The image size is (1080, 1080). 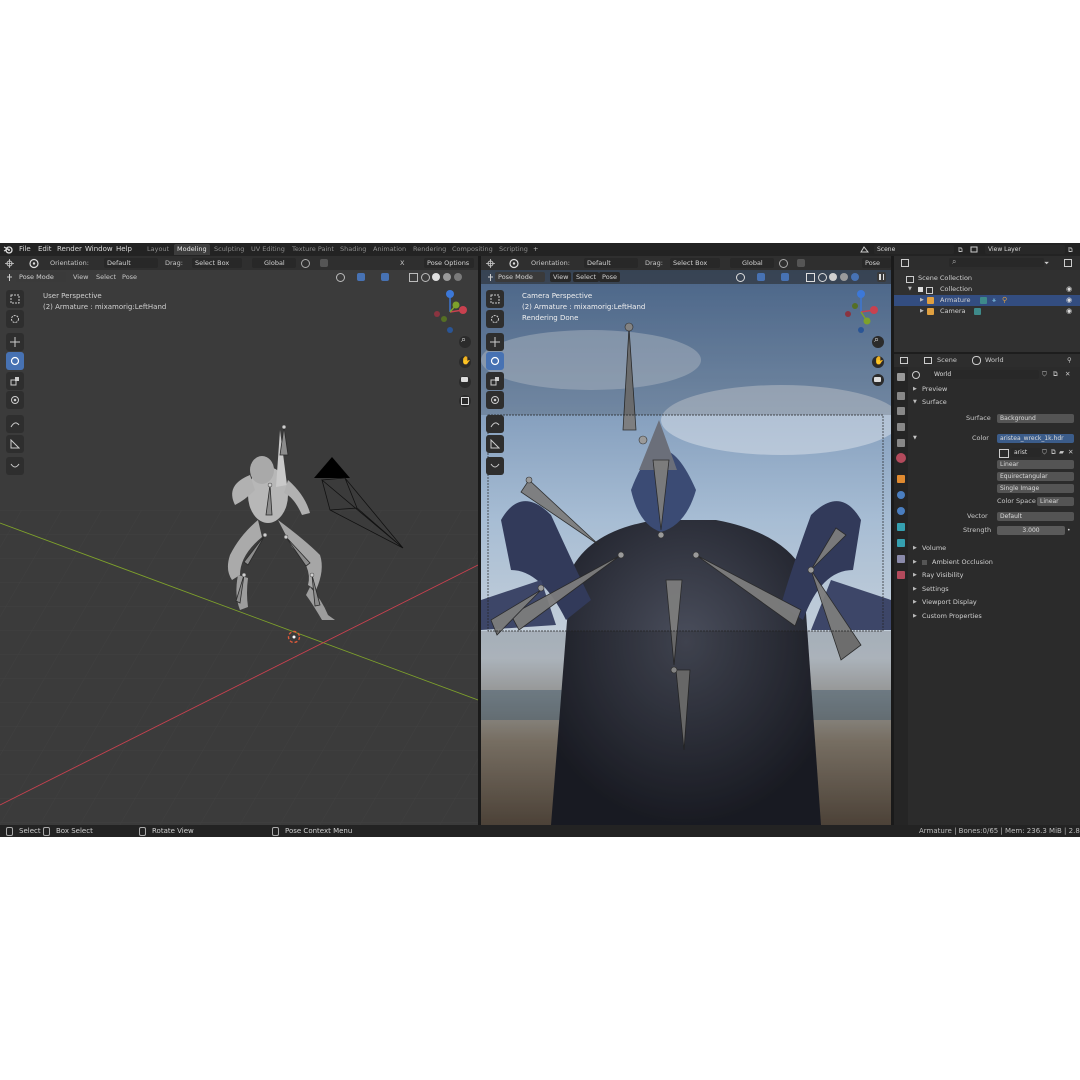 What do you see at coordinates (449, 263) in the screenshot?
I see `pose-options-dropdown: Pose Options` at bounding box center [449, 263].